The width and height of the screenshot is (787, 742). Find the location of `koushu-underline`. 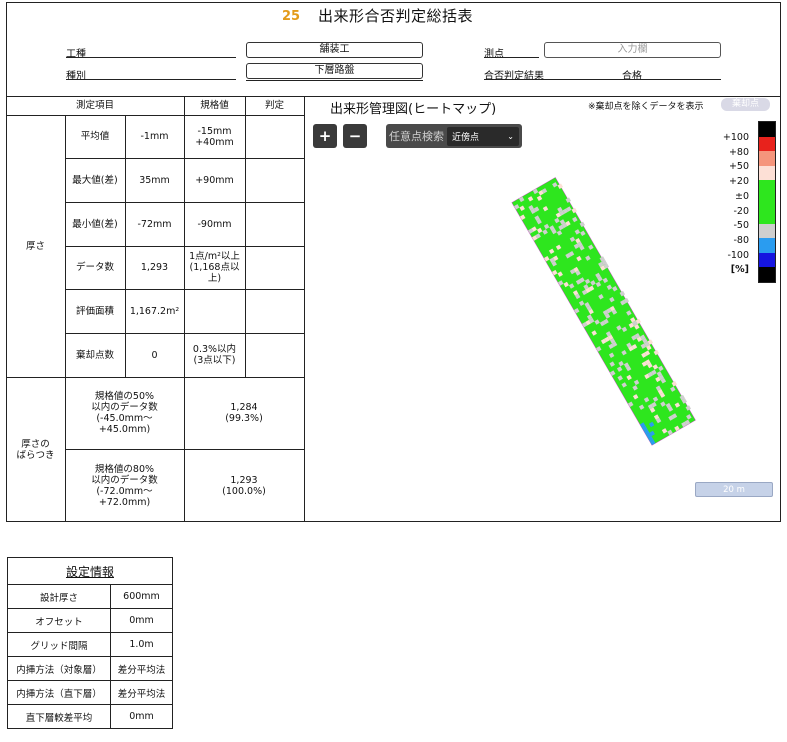

koushu-underline is located at coordinates (151, 57).